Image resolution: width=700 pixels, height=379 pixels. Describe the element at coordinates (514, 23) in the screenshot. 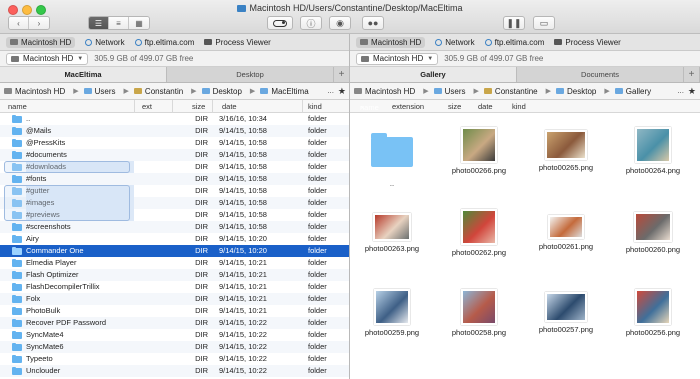

I see `pause-button: ❚❚` at that location.